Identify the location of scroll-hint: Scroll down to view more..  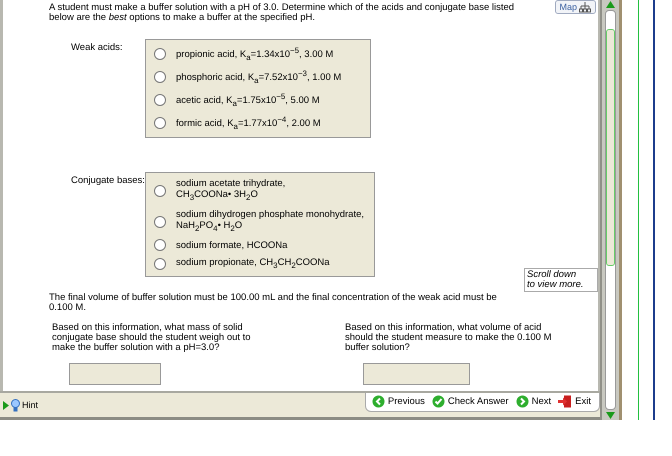
(561, 280).